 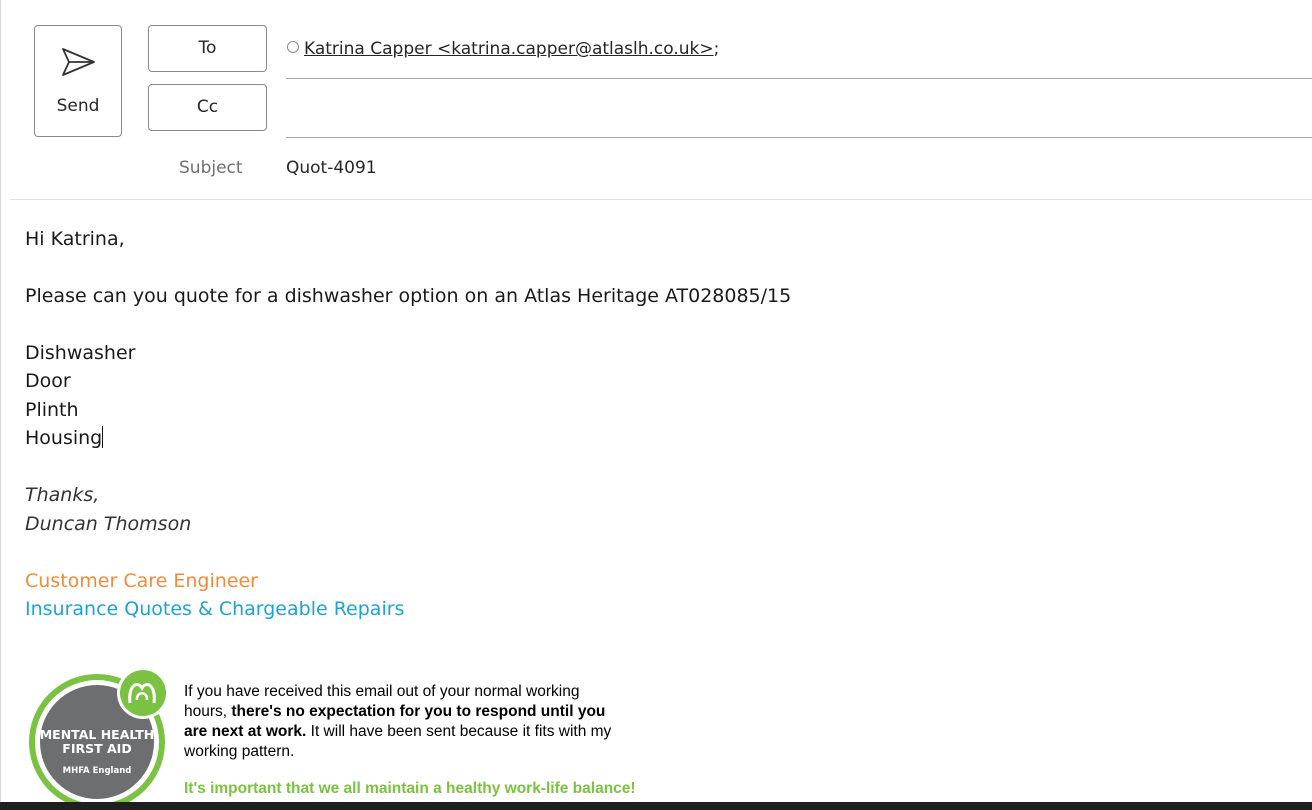 I want to click on badge-text-line1: MENTAL HEALTH, so click(x=97, y=734).